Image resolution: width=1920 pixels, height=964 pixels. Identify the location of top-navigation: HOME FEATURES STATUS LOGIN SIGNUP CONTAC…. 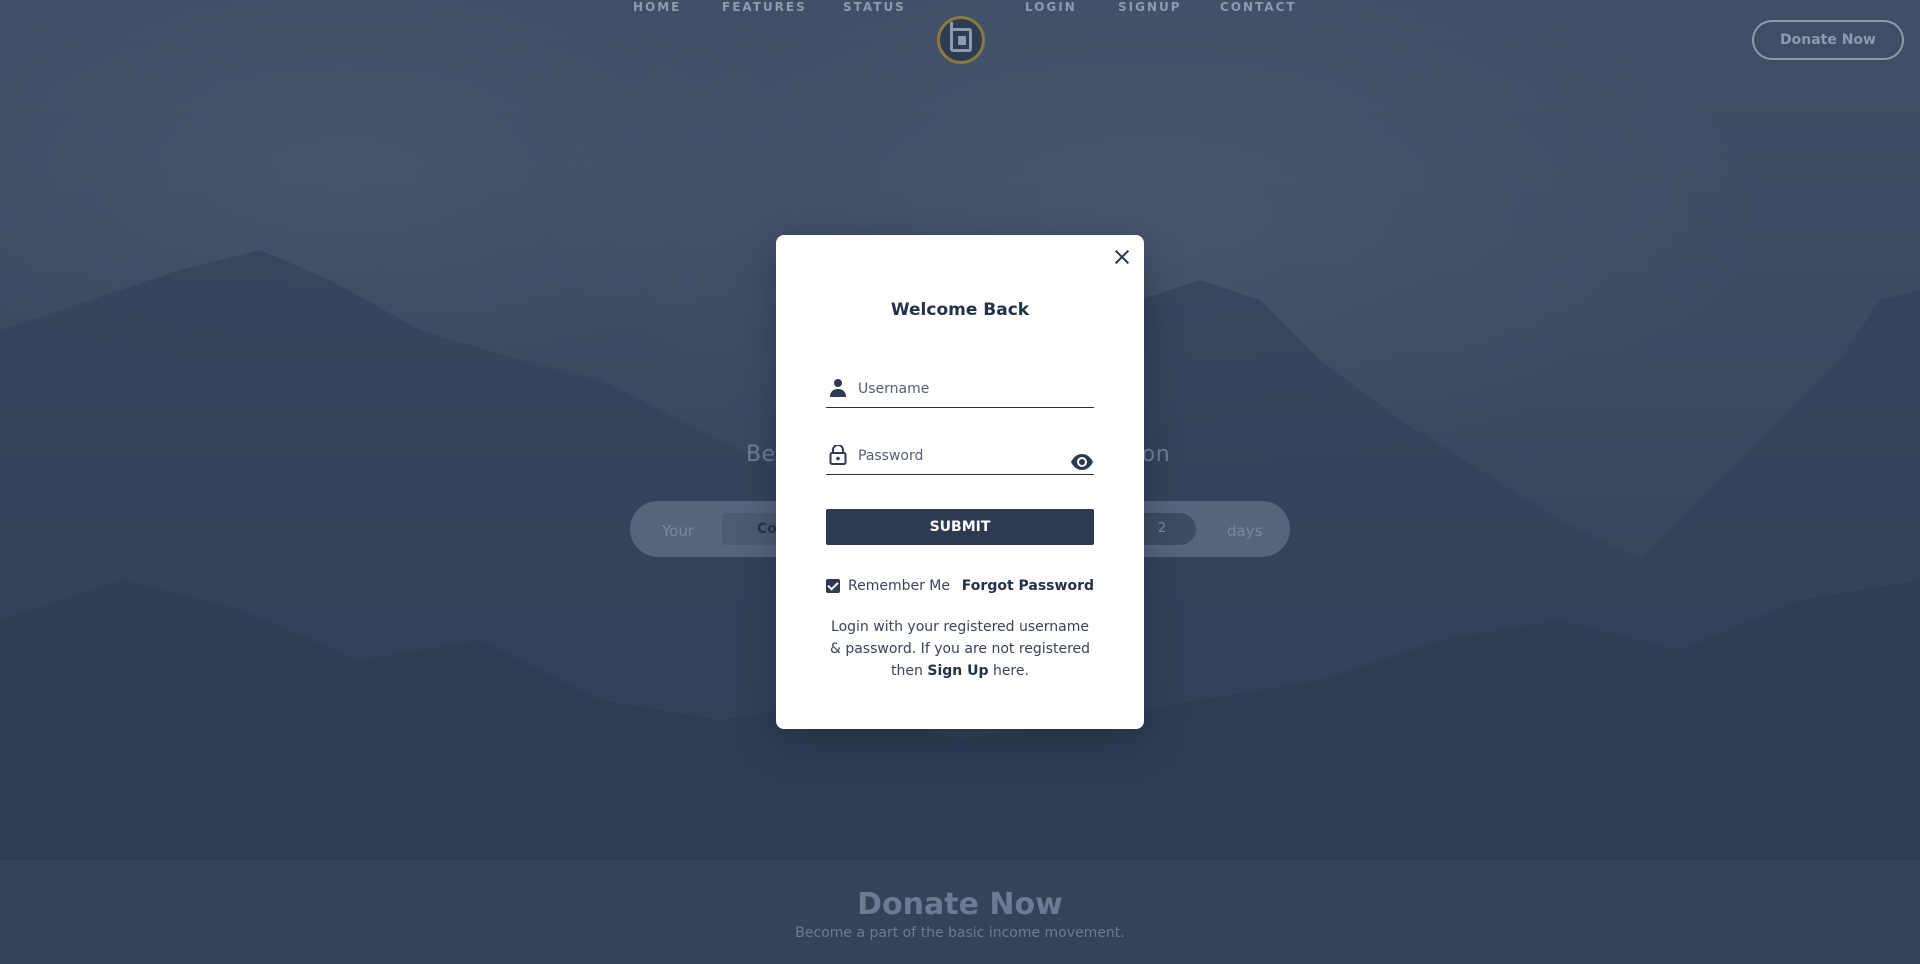
(960, 40).